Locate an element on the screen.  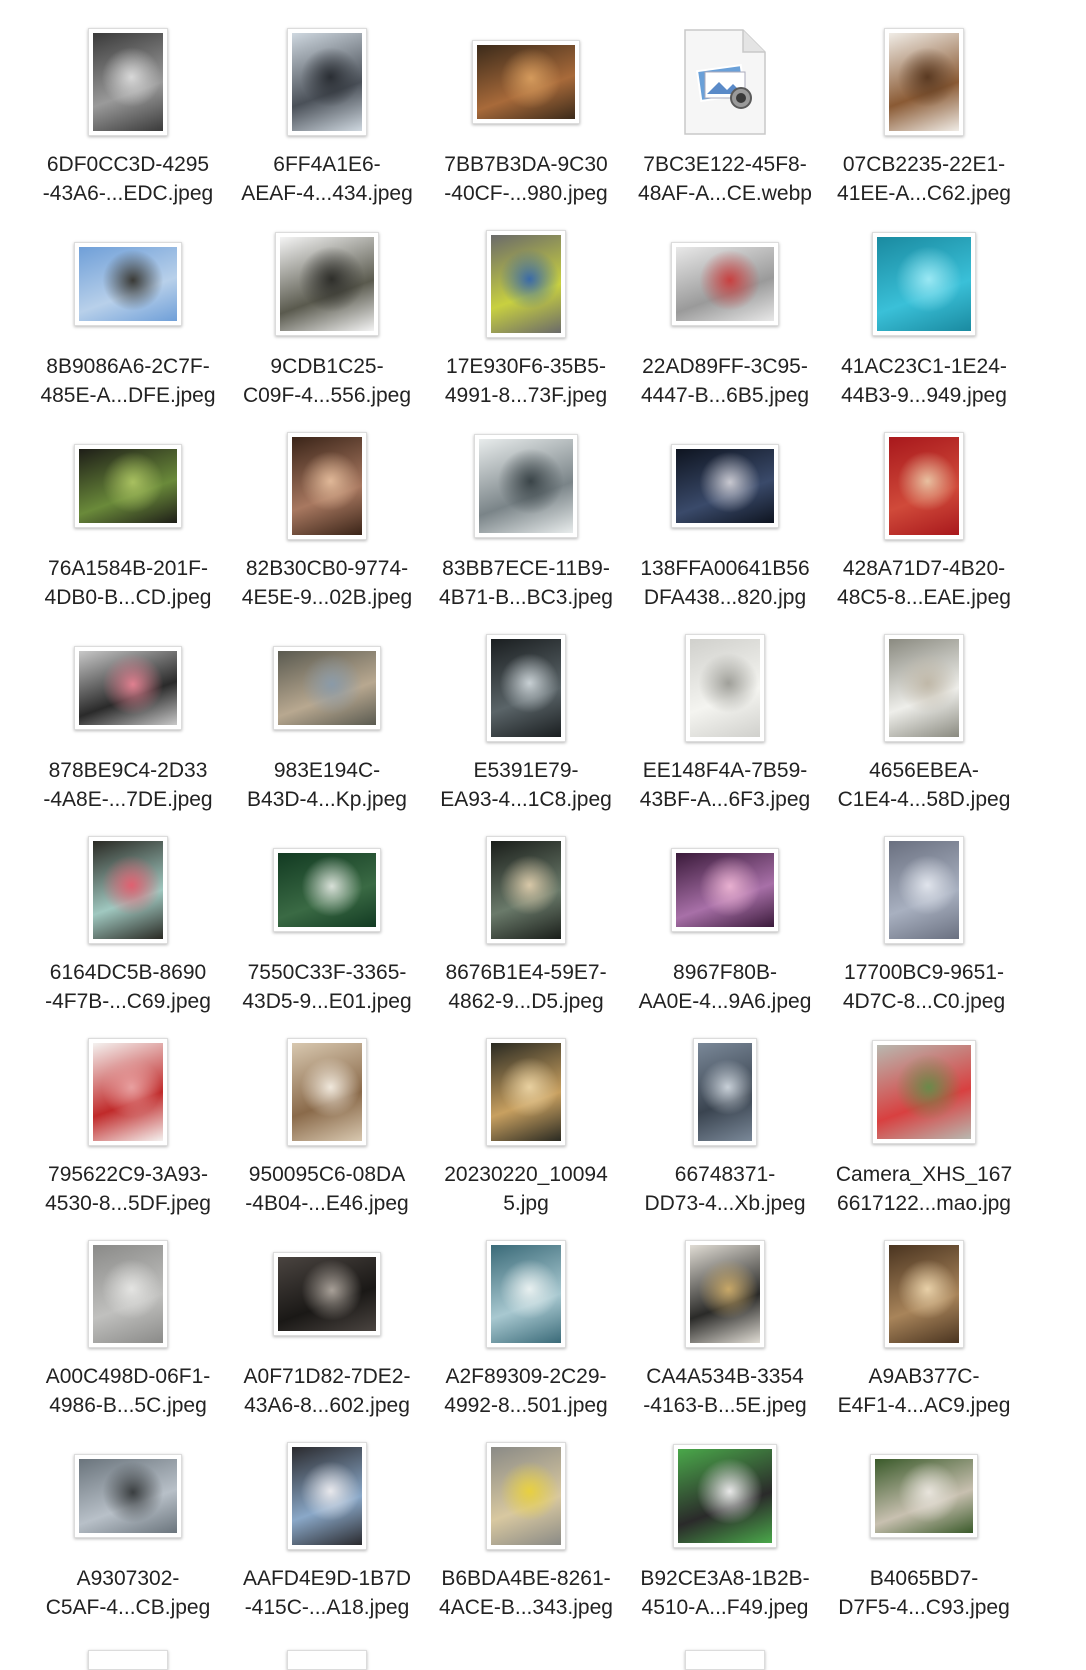
file-name-line1: 9CDB1C25- is located at coordinates (327, 366).